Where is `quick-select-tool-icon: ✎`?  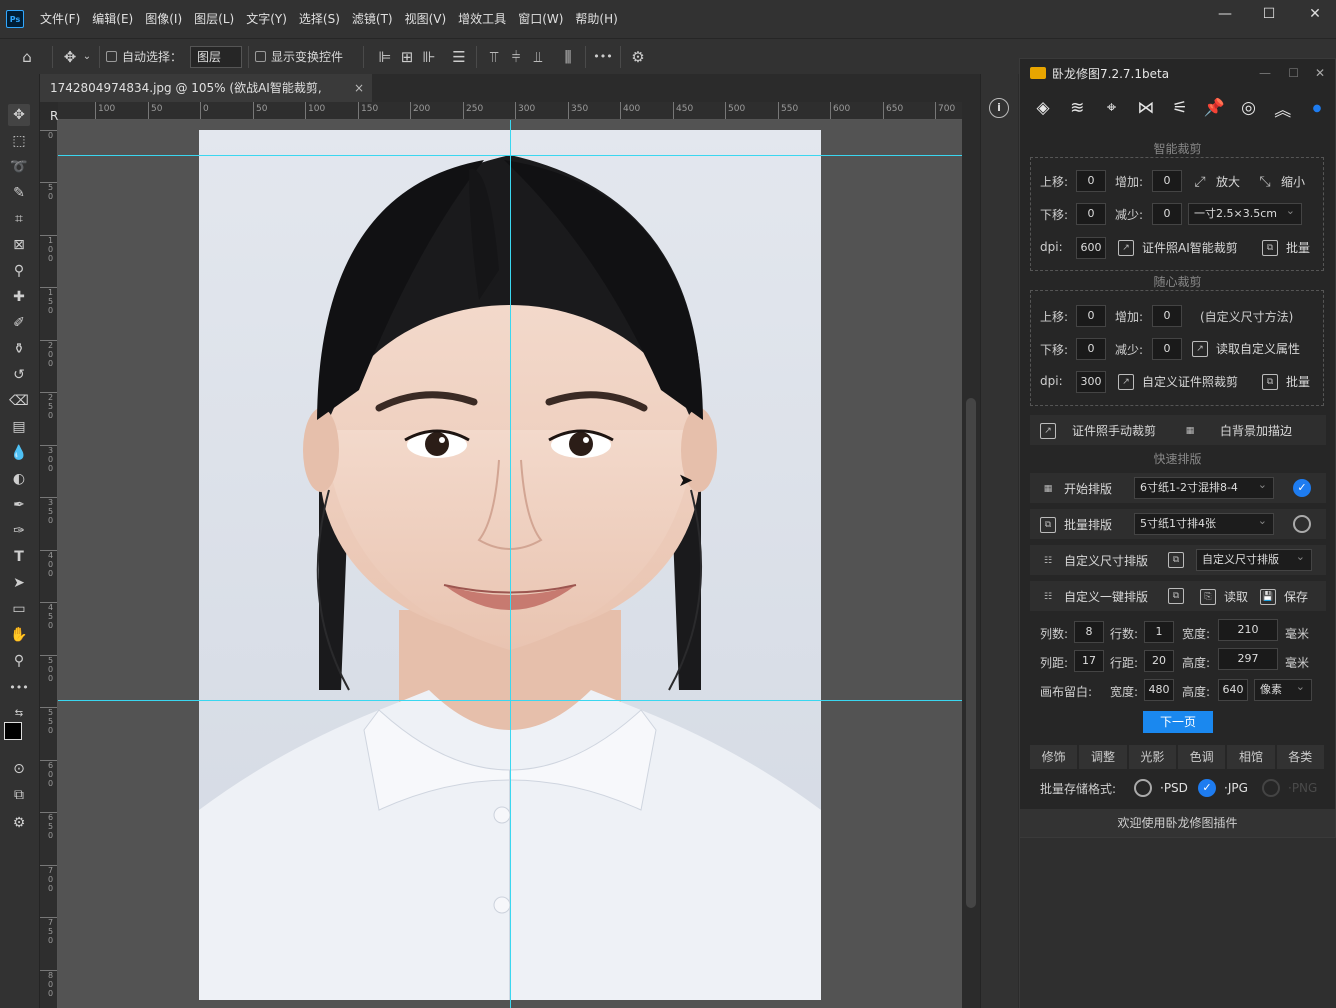 quick-select-tool-icon: ✎ is located at coordinates (19, 193).